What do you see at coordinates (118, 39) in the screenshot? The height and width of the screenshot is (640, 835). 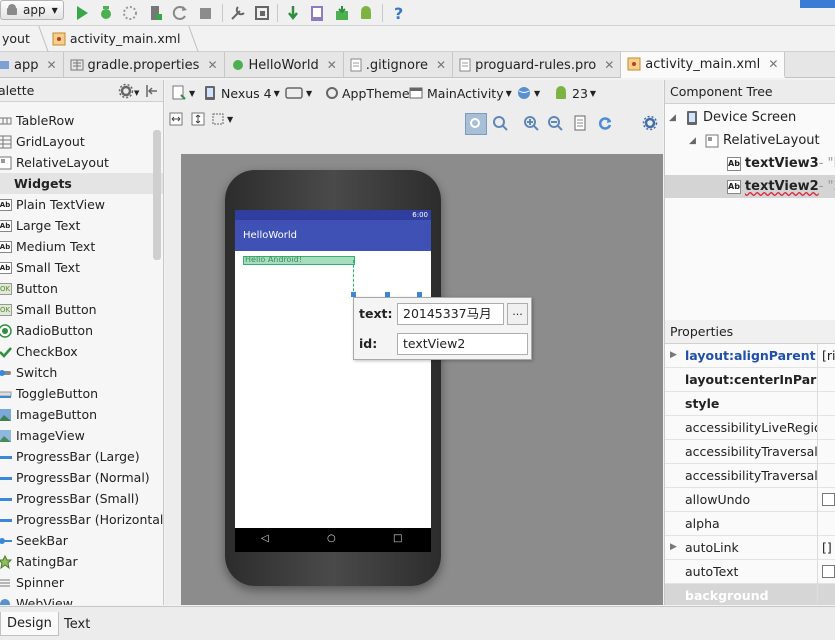 I see `breadcrumb-item-file: activity_main.xml` at bounding box center [118, 39].